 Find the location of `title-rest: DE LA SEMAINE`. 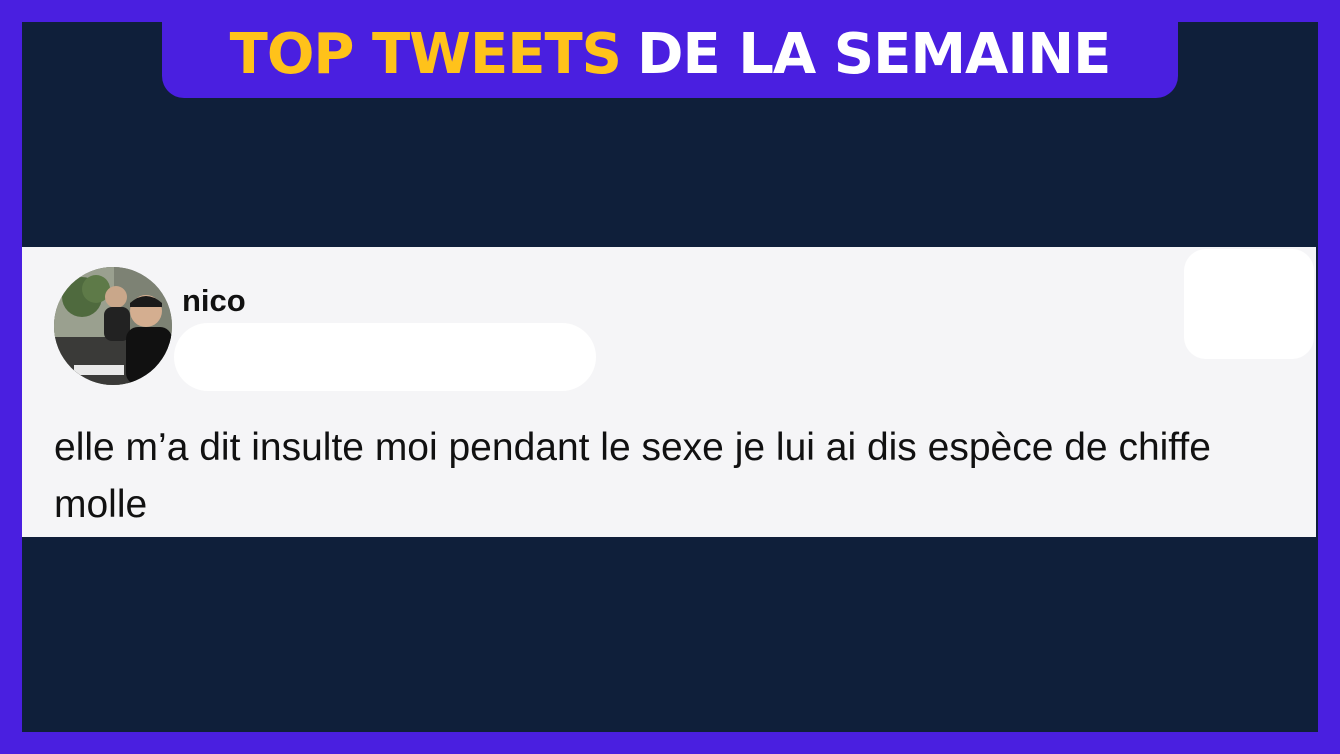

title-rest: DE LA SEMAINE is located at coordinates (873, 54).